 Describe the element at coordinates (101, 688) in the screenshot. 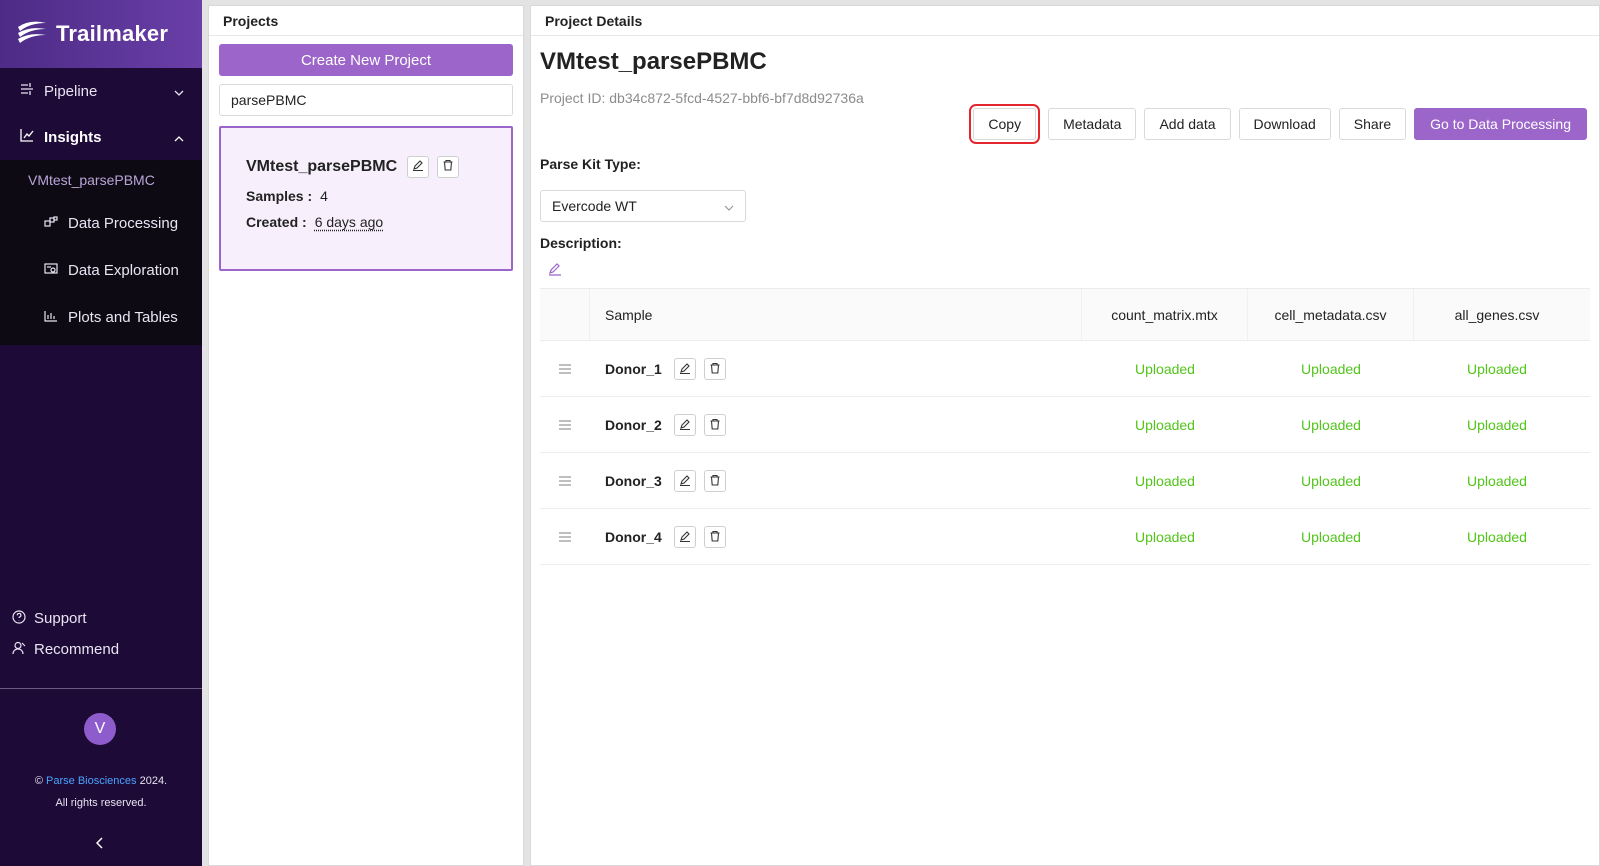

I see `sidebar-divider` at that location.